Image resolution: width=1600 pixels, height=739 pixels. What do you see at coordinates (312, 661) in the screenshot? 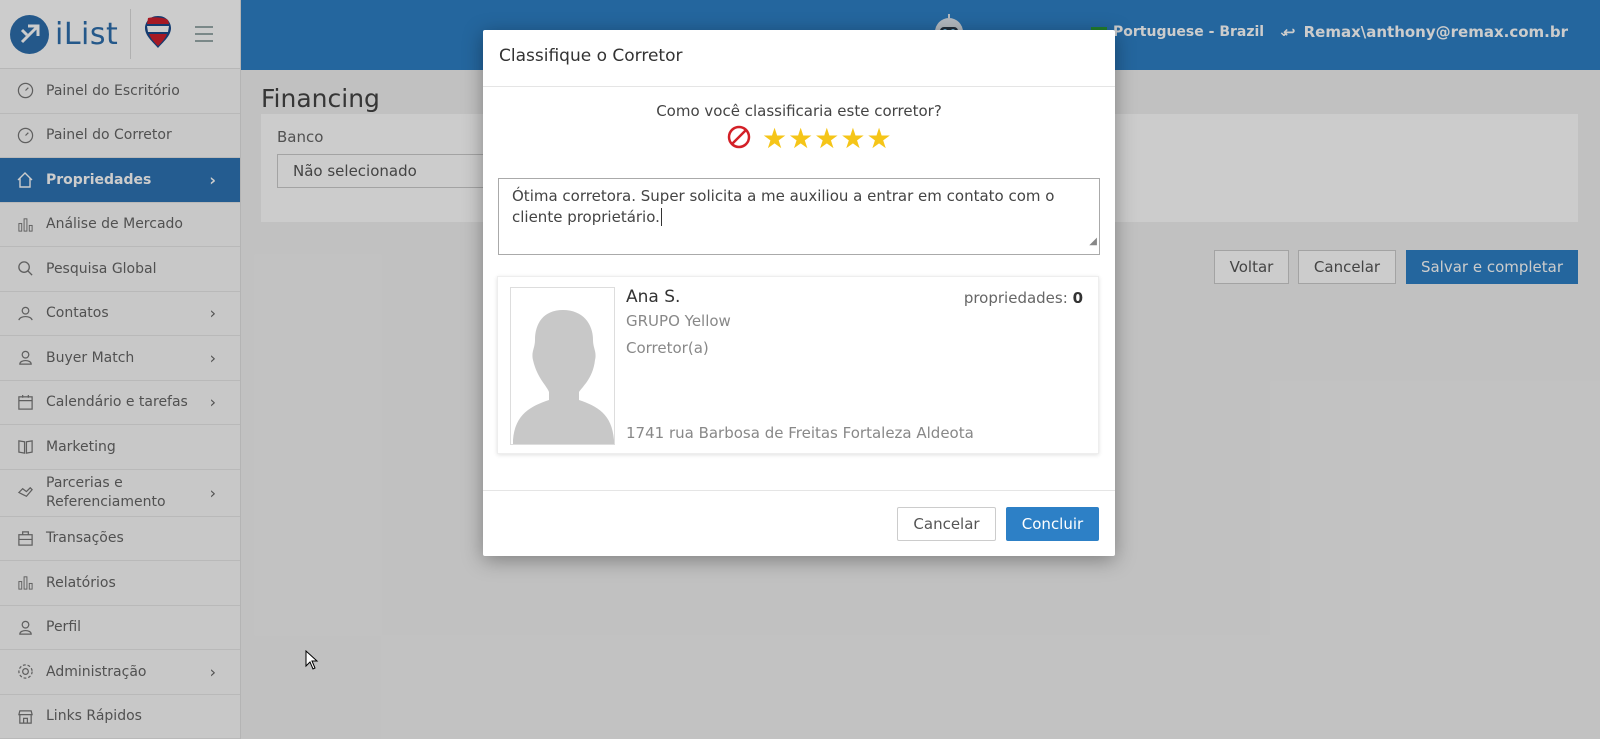
I see `mouse-cursor-icon` at bounding box center [312, 661].